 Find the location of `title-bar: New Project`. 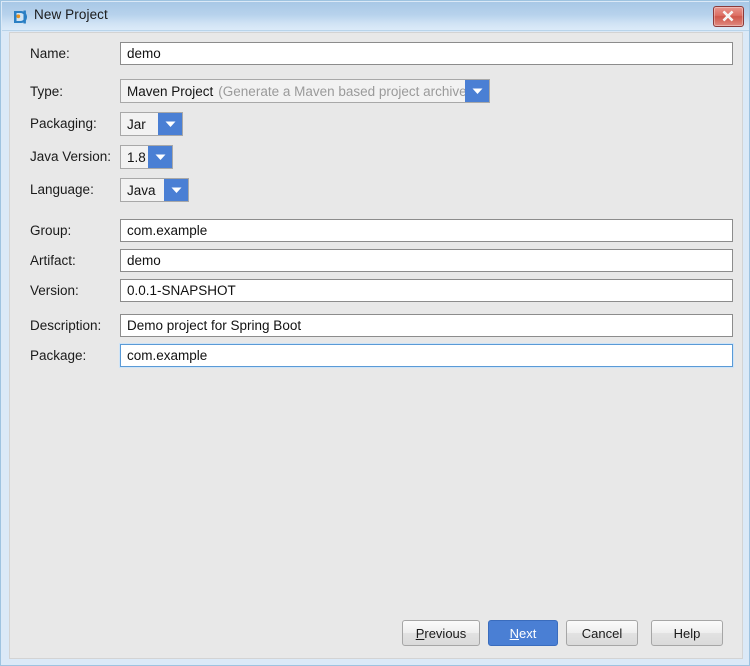

title-bar: New Project is located at coordinates (375, 16).